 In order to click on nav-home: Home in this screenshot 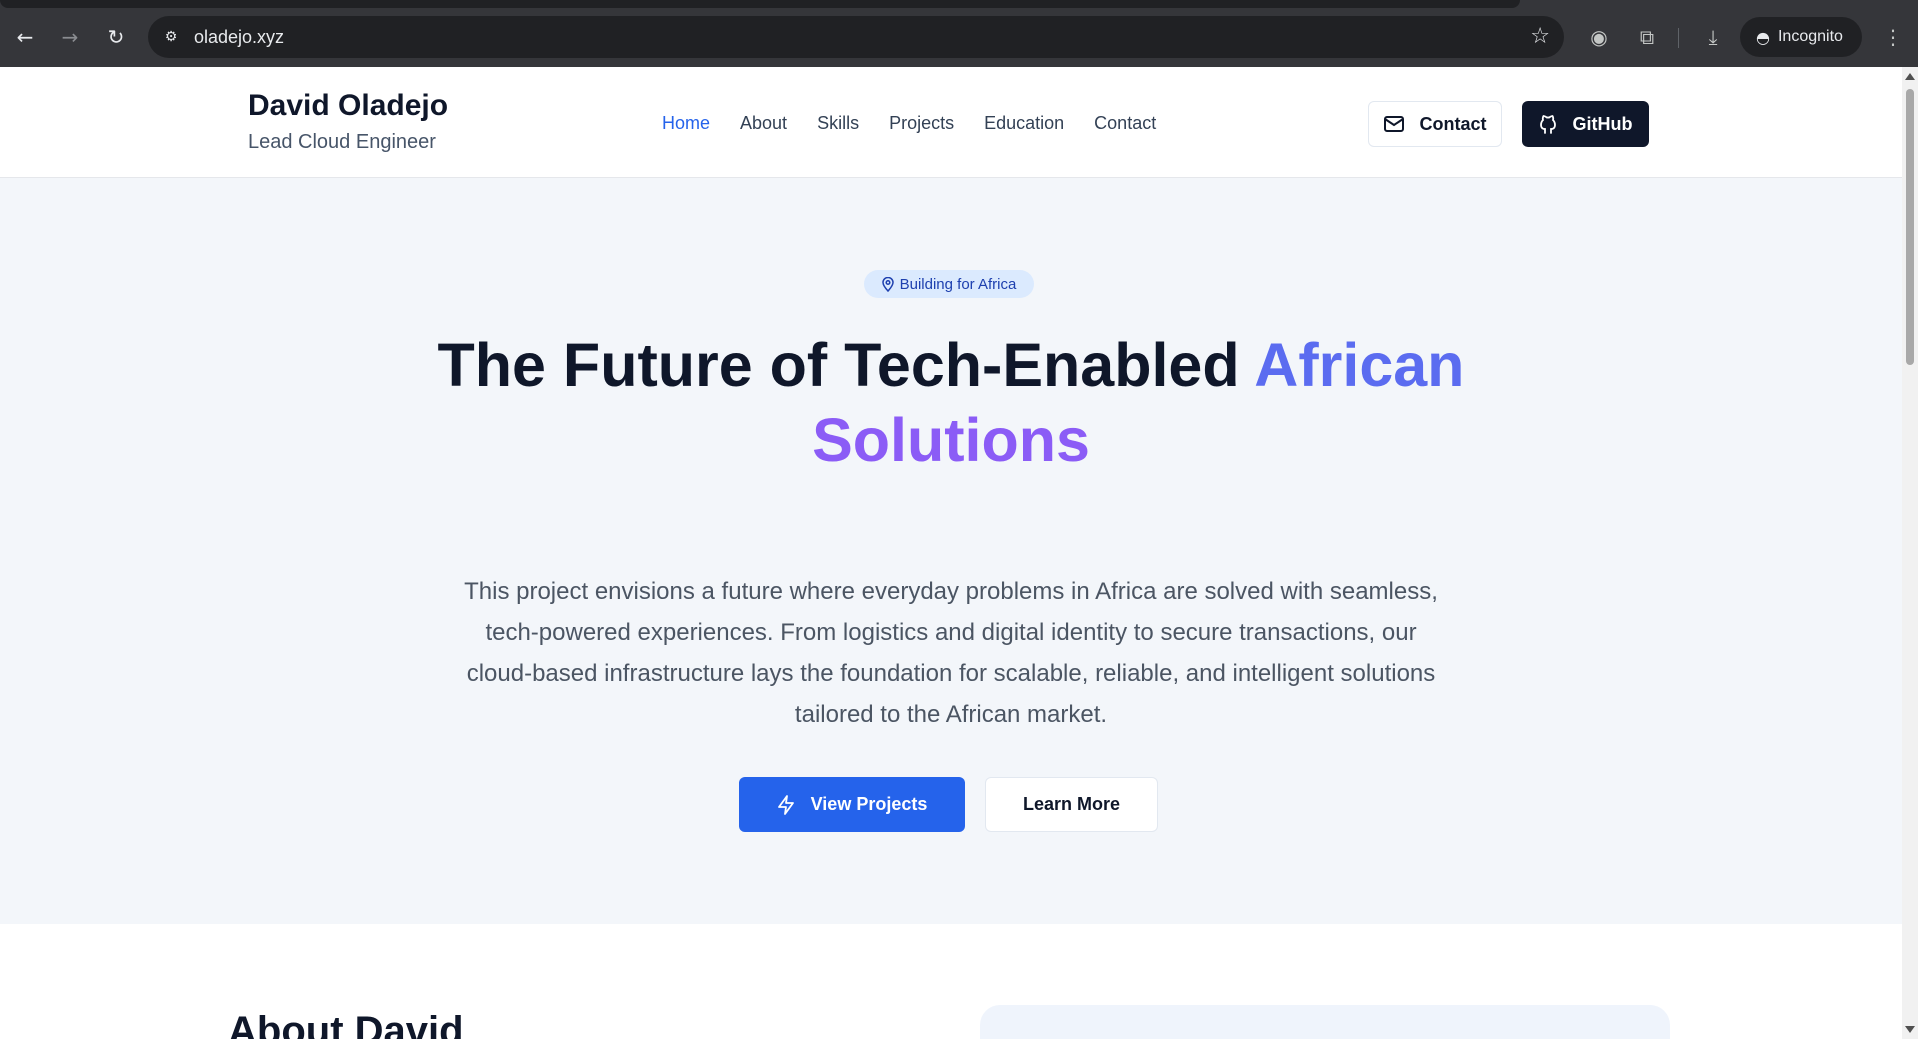, I will do `click(686, 123)`.